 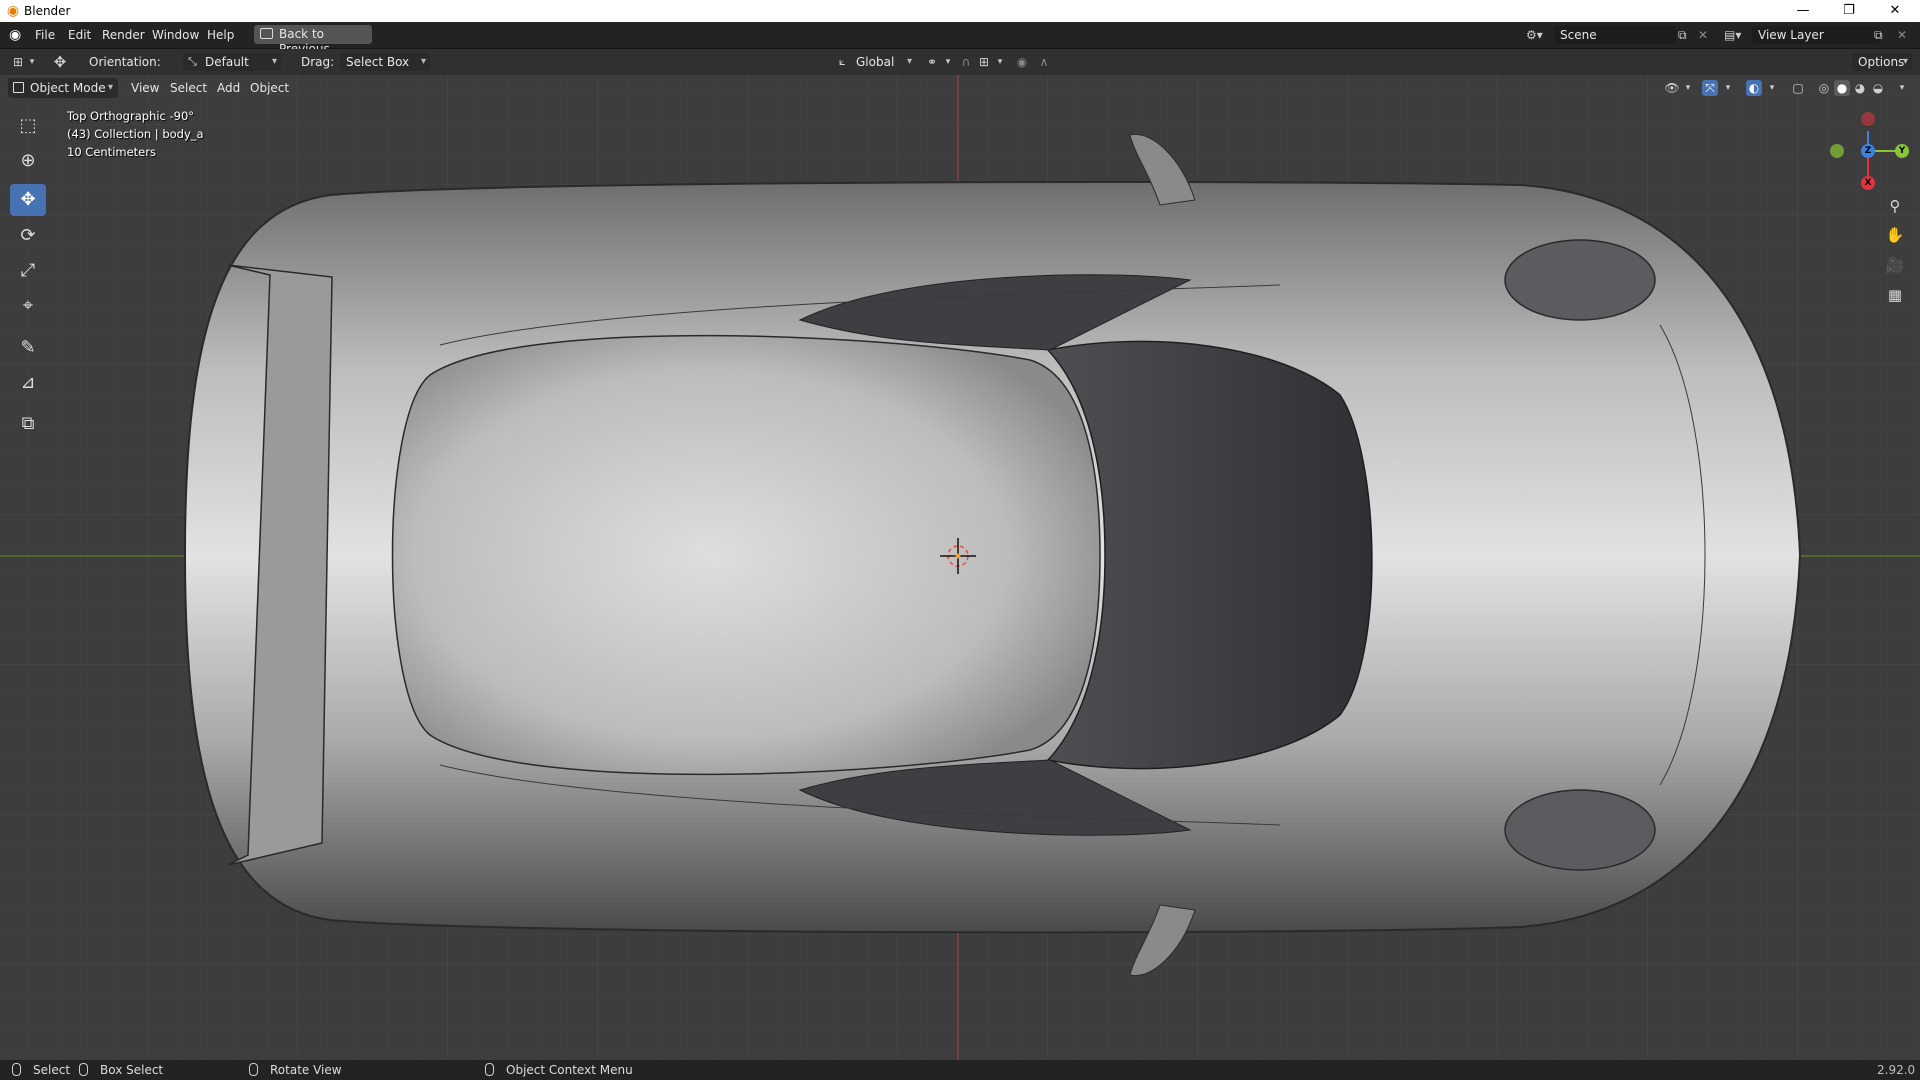 What do you see at coordinates (123, 35) in the screenshot?
I see `menu-render: Render` at bounding box center [123, 35].